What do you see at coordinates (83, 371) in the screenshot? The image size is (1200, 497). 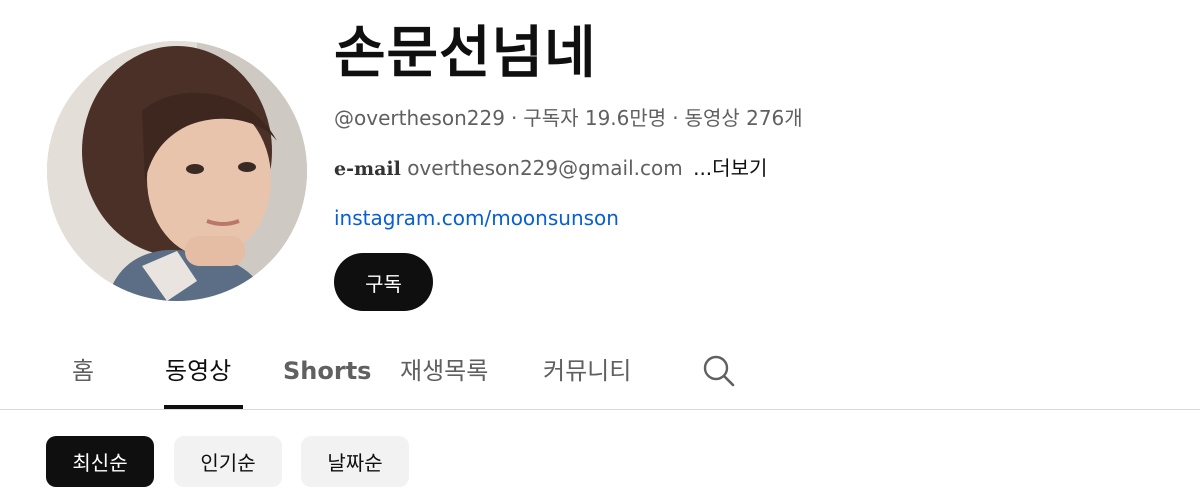 I see `tab-home: 홈` at bounding box center [83, 371].